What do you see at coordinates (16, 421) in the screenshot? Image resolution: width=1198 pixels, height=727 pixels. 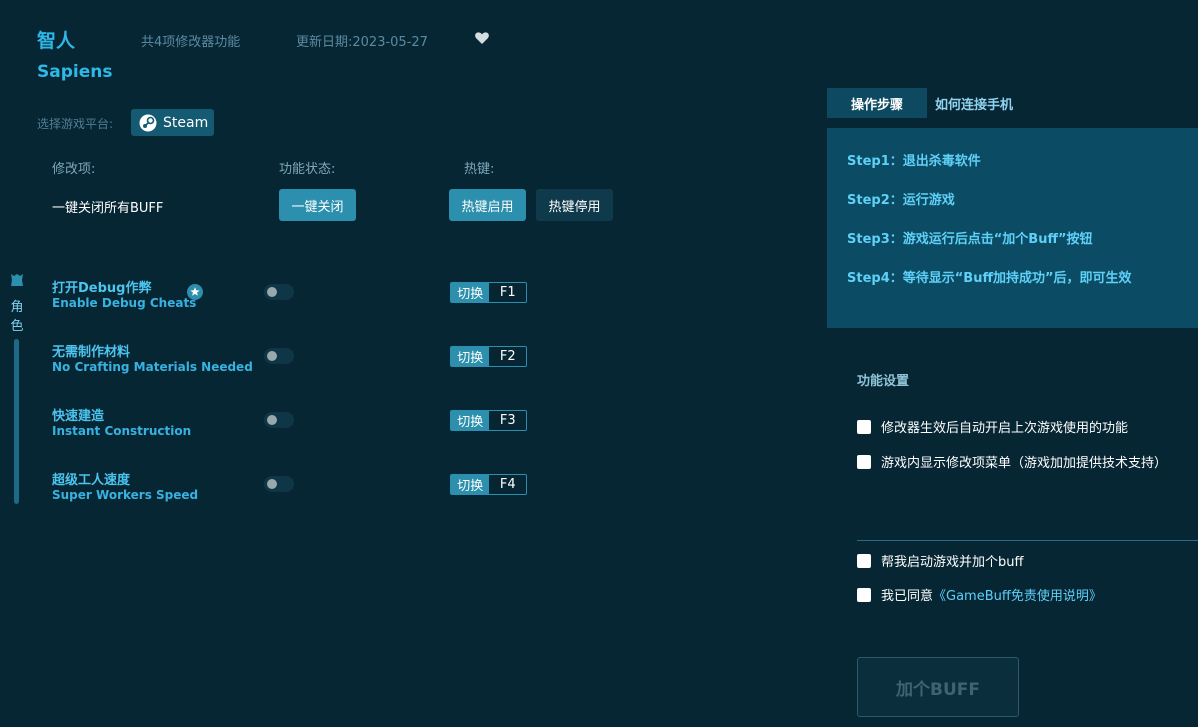 I see `sidebar-scrollbar` at bounding box center [16, 421].